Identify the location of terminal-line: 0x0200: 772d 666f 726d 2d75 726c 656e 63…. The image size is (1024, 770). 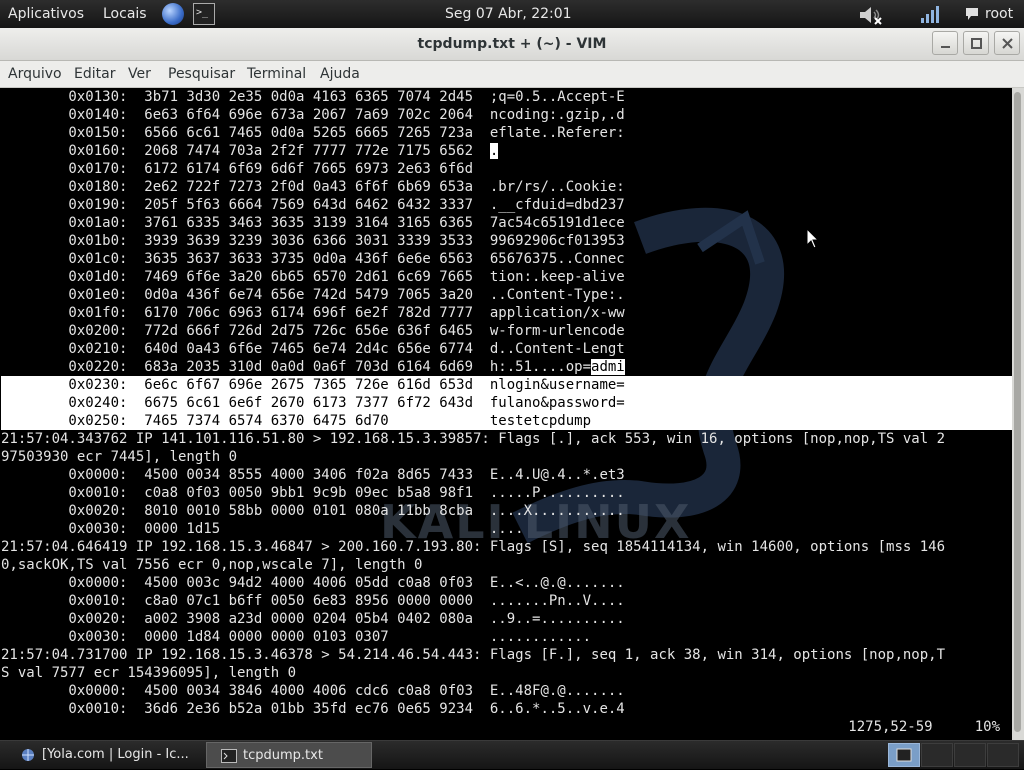
(506, 331).